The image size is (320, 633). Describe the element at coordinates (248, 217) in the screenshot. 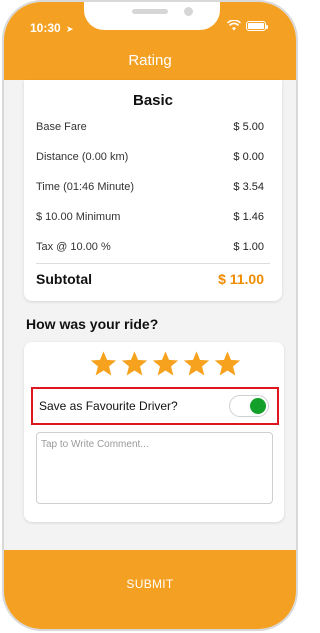

I see `fare-row-value: $ 1.46` at that location.